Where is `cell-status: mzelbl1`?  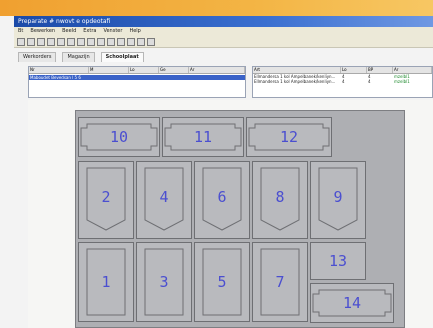 cell-status: mzelbl1 is located at coordinates (402, 81).